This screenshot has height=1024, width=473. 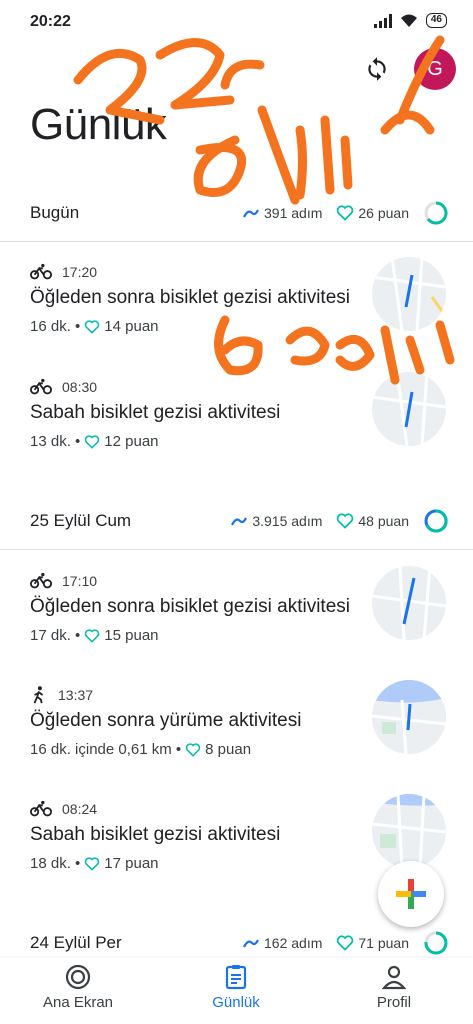 What do you see at coordinates (394, 1002) in the screenshot?
I see `nav-label: Profil` at bounding box center [394, 1002].